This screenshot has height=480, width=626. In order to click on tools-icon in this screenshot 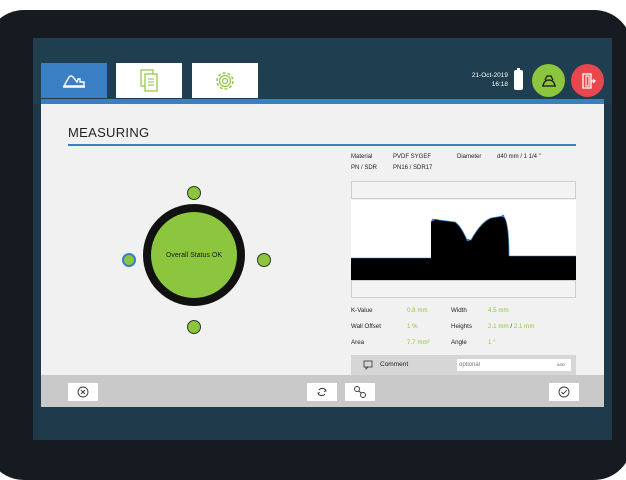, I will do `click(360, 392)`.